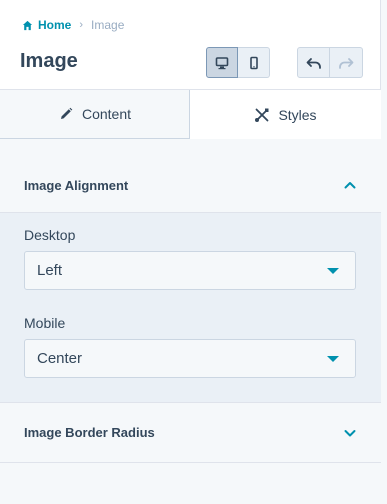 The height and width of the screenshot is (504, 387). I want to click on panel-tabs: Content Styles, so click(190, 114).